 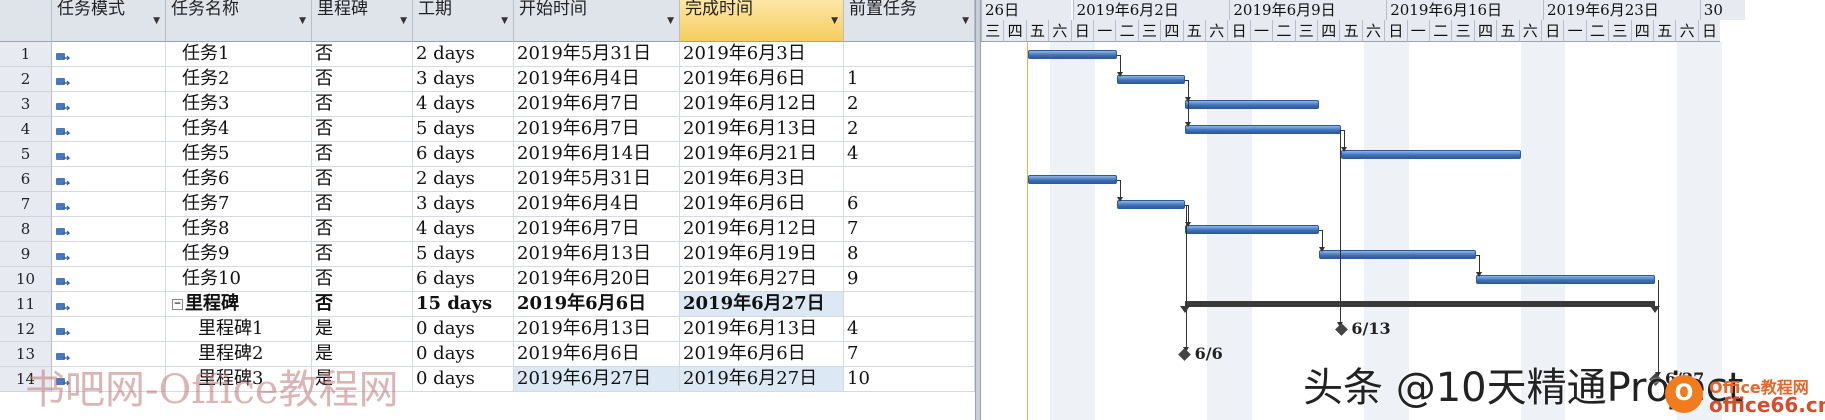 I want to click on cell-name: 里程碑1, so click(x=239, y=329).